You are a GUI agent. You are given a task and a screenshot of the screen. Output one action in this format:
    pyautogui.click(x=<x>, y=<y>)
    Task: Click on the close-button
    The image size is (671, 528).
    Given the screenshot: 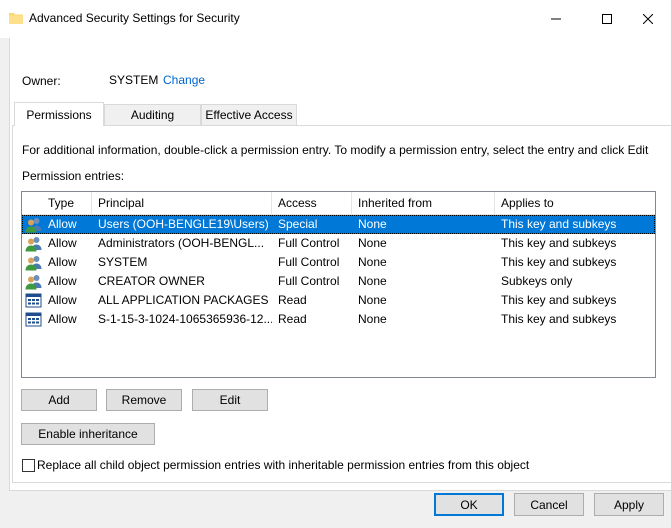 What is the action you would take?
    pyautogui.click(x=648, y=19)
    